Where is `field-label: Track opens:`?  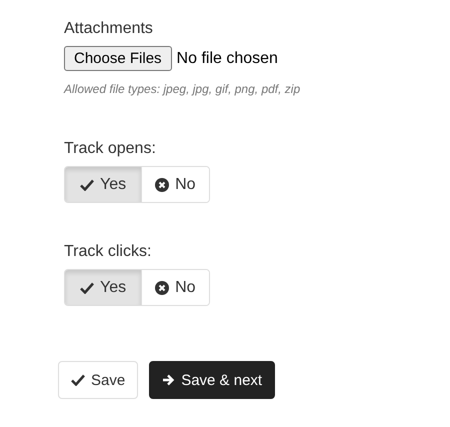
field-label: Track opens: is located at coordinates (110, 149).